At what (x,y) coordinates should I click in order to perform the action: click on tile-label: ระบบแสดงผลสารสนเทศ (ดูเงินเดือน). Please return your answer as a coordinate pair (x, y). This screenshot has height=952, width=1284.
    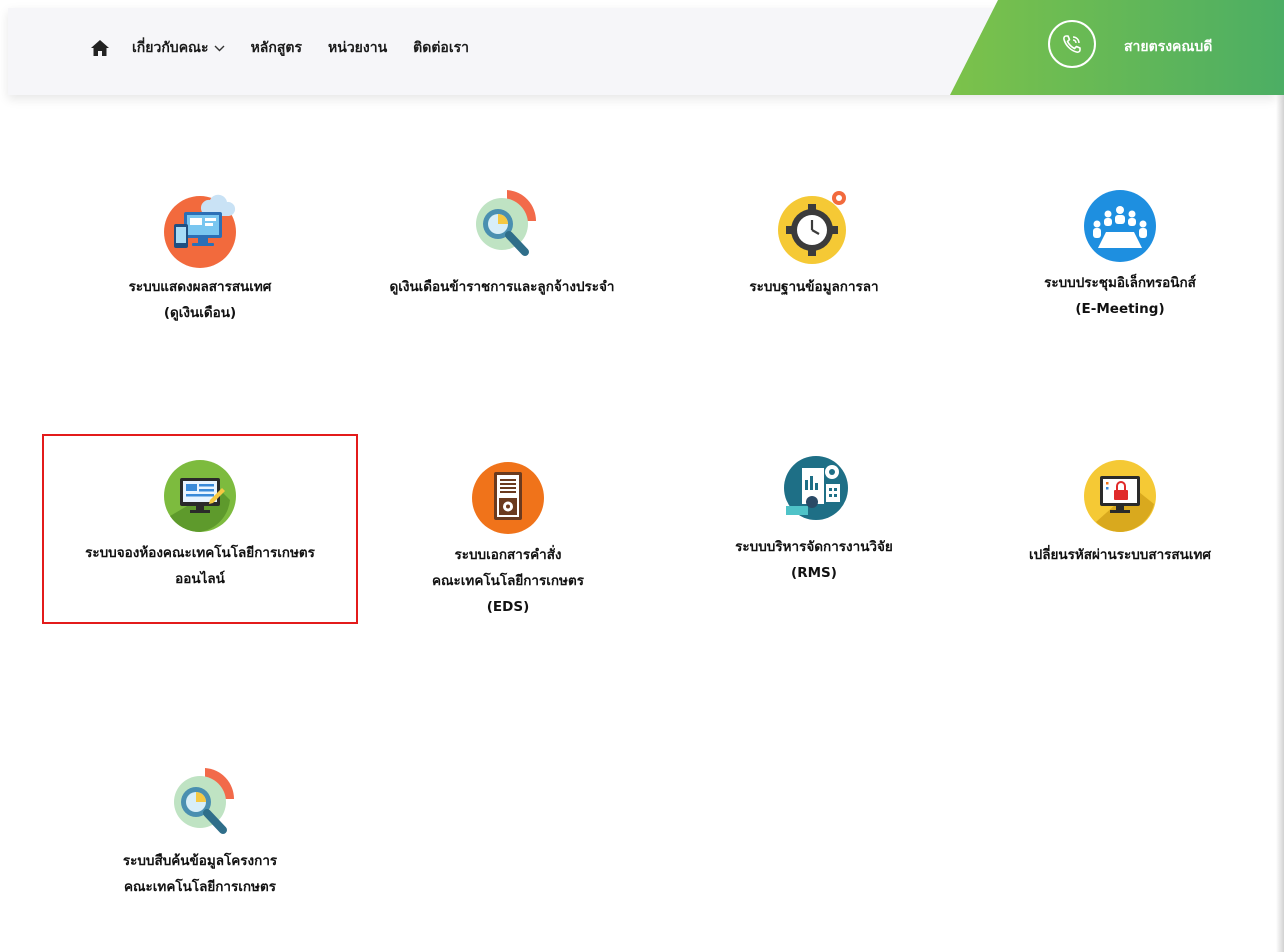
    Looking at the image, I should click on (200, 300).